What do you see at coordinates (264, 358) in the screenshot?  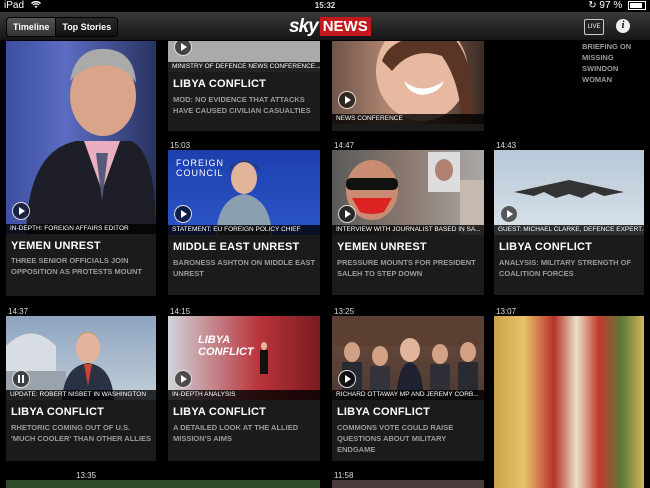 I see `studio-presenter-image` at bounding box center [264, 358].